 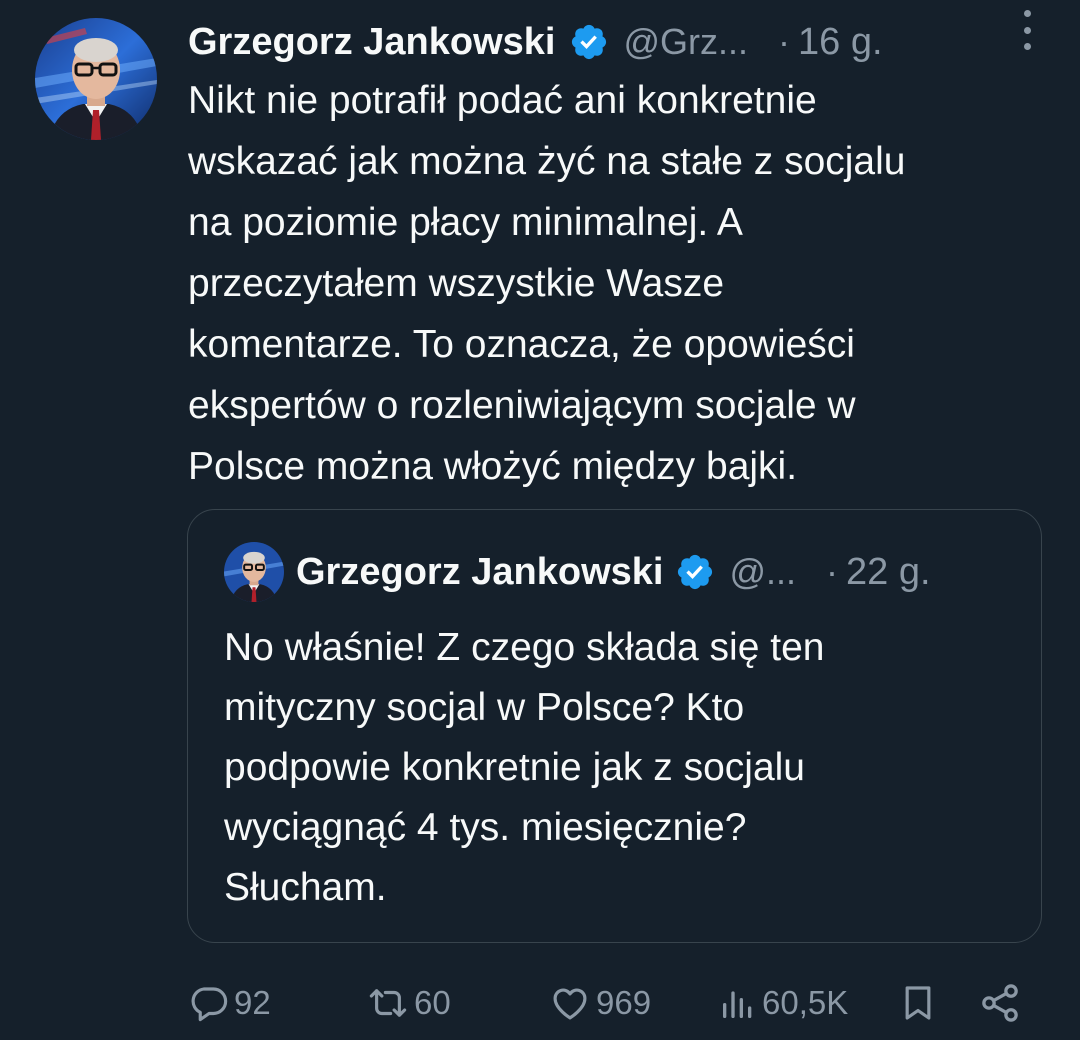 I want to click on more-vertical-icon, so click(x=1027, y=30).